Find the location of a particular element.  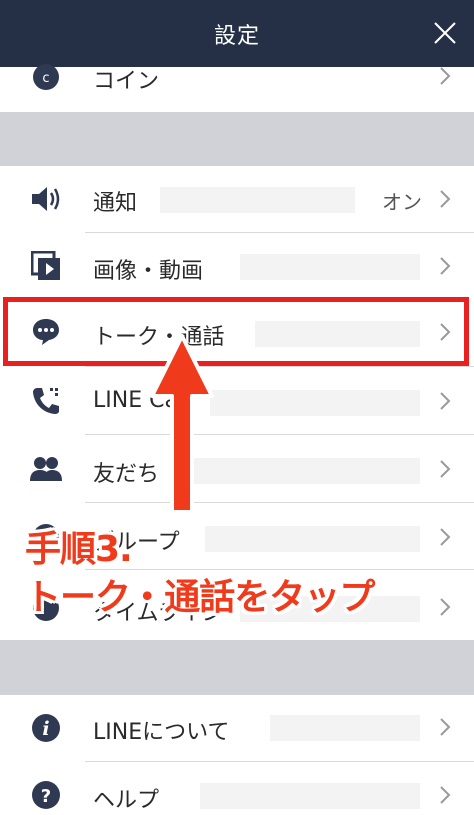

media-icon is located at coordinates (46, 266).